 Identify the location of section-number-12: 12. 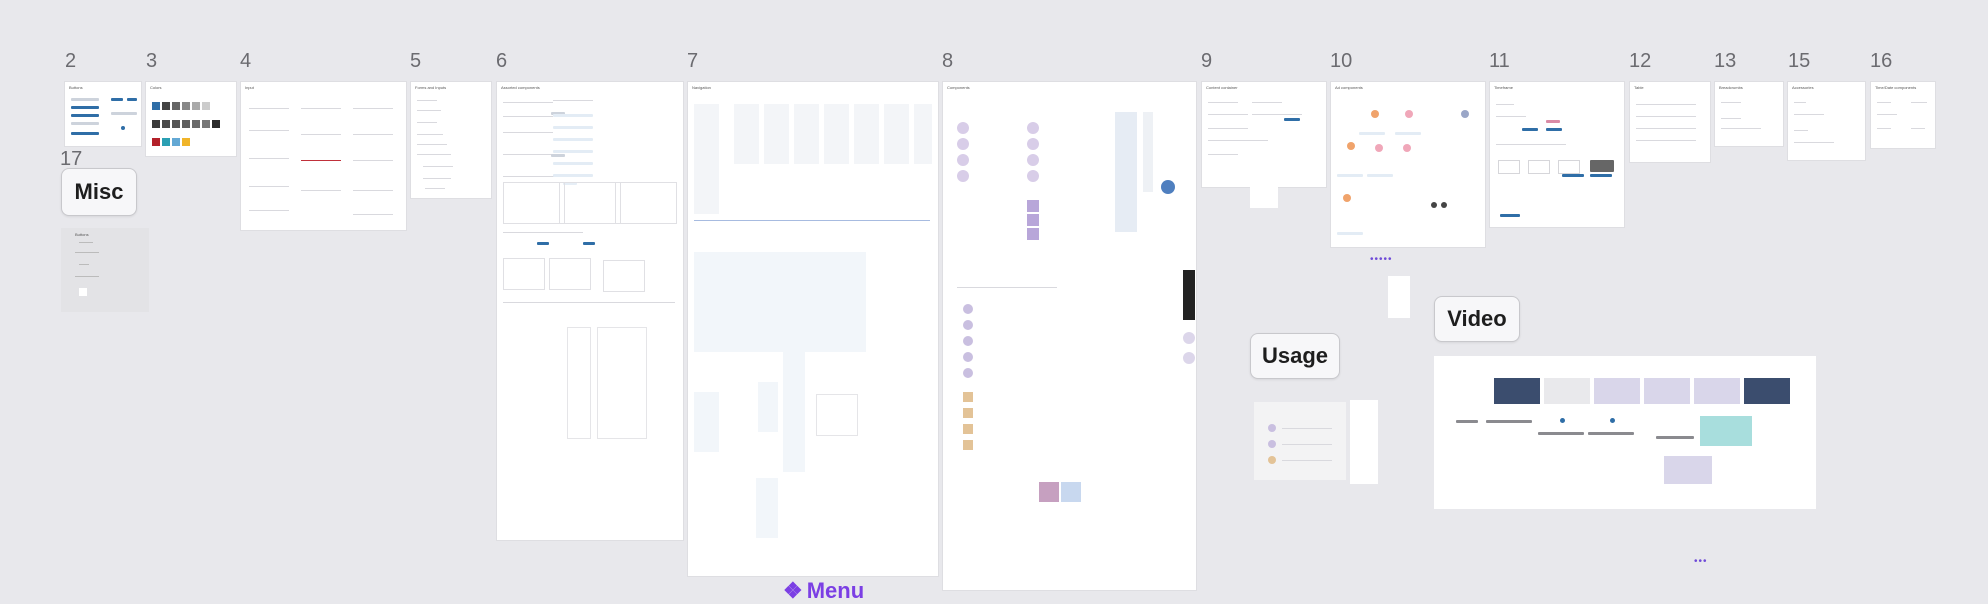
(1640, 61).